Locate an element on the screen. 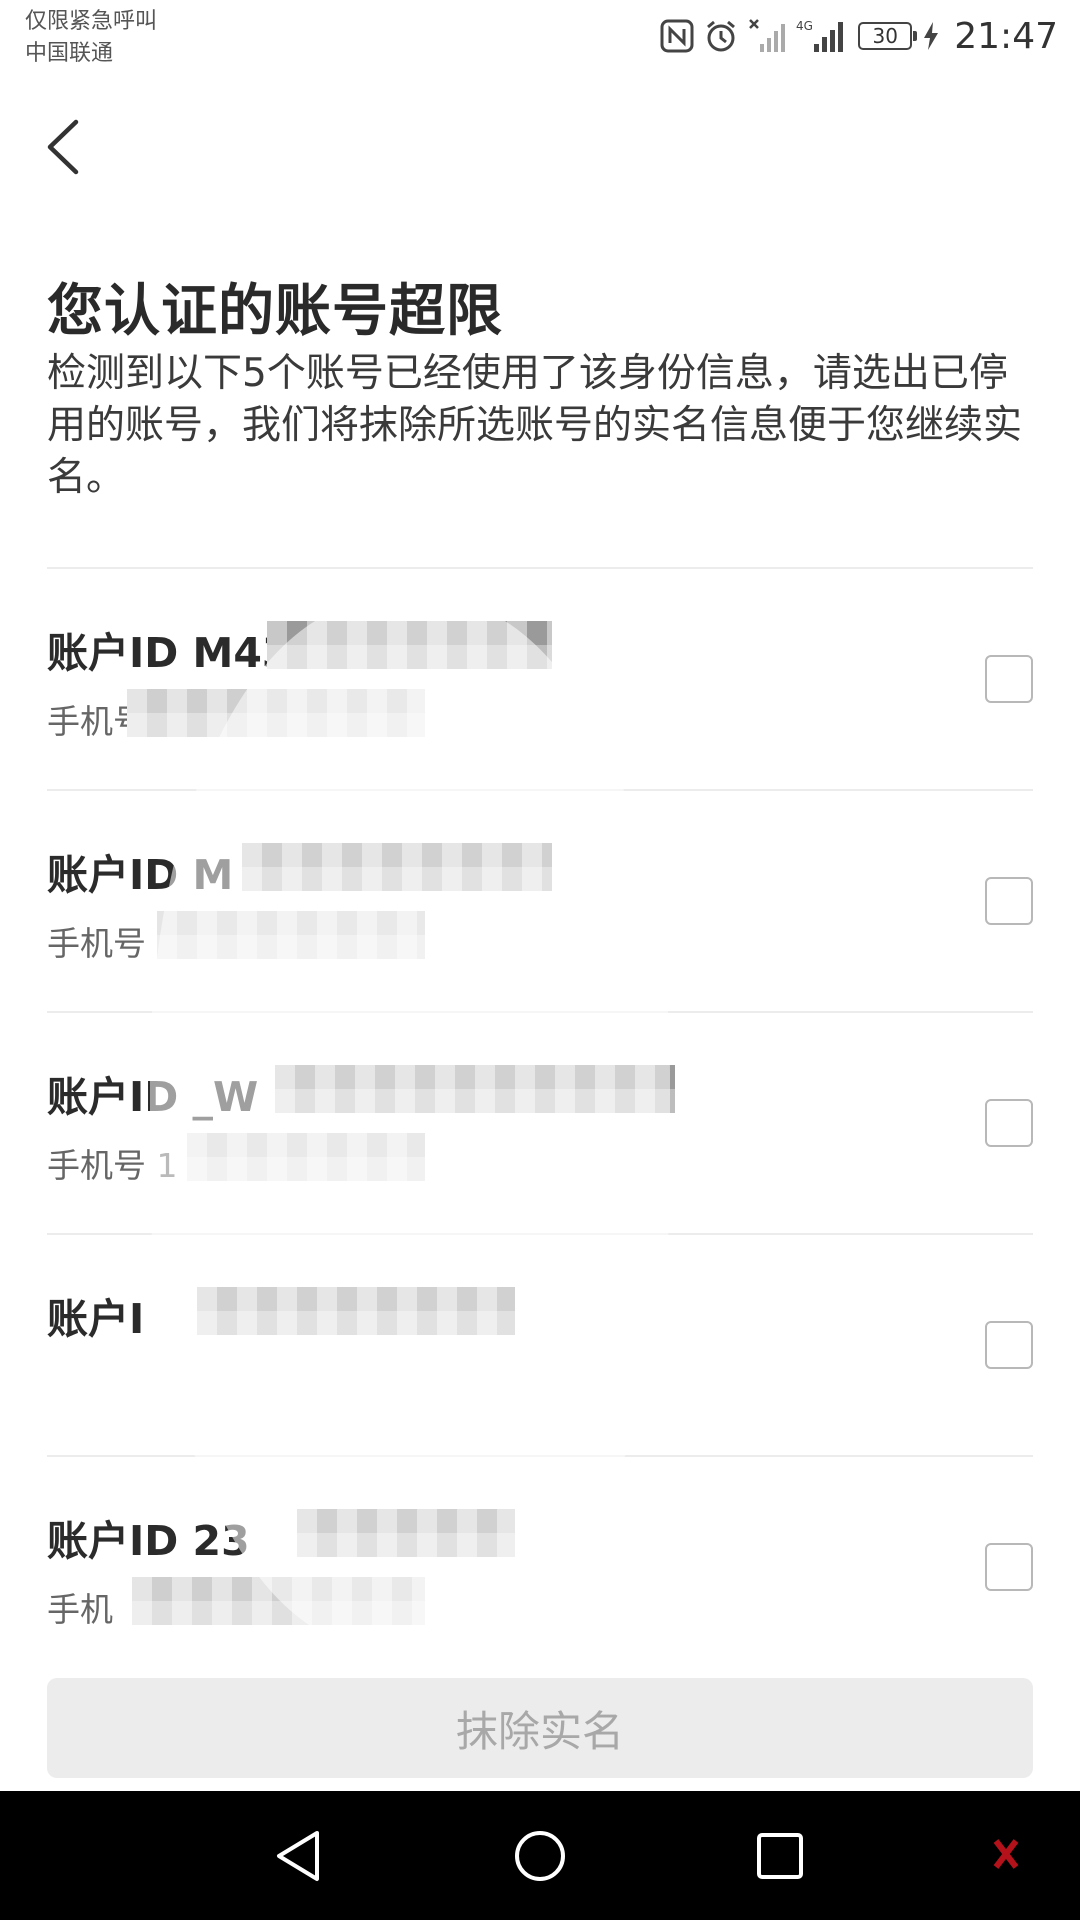  account-phone: 手机号 1 is located at coordinates (112, 1165).